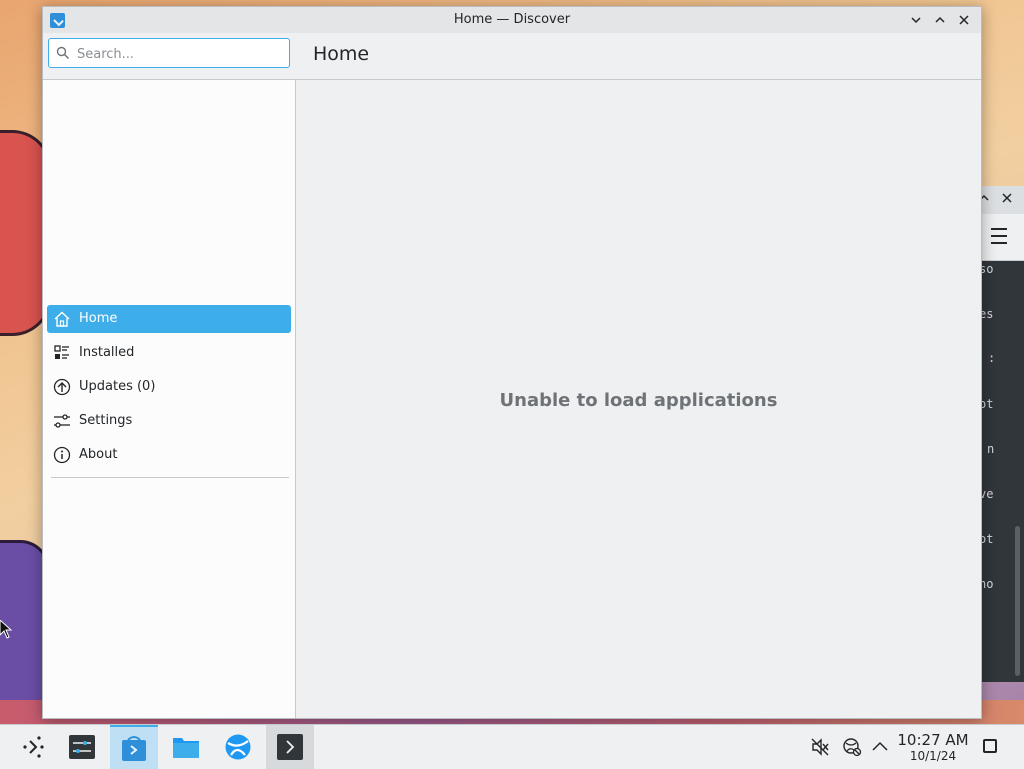  What do you see at coordinates (999, 434) in the screenshot?
I see `background-terminal-window: so es : ot n ve ot no` at bounding box center [999, 434].